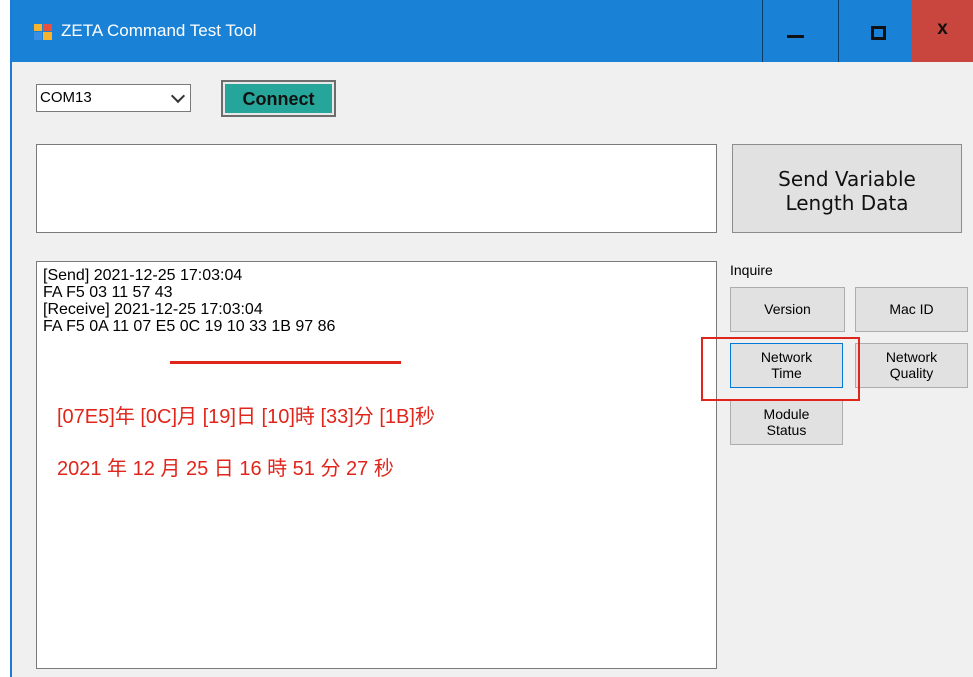  What do you see at coordinates (376, 188) in the screenshot?
I see `send-data-input` at bounding box center [376, 188].